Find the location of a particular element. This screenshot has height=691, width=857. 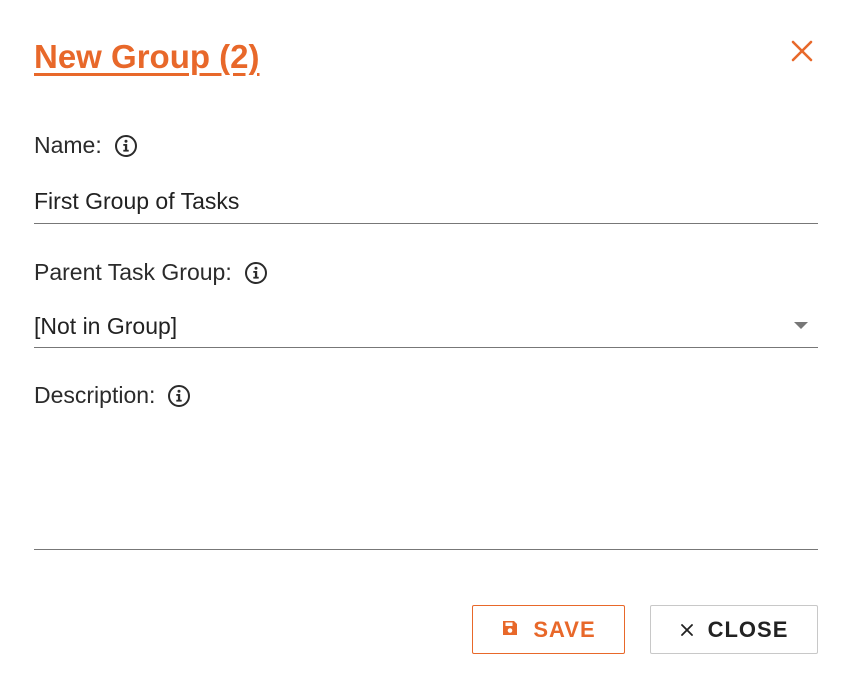

parent-group-label-row: Parent Task Group: is located at coordinates (151, 272).